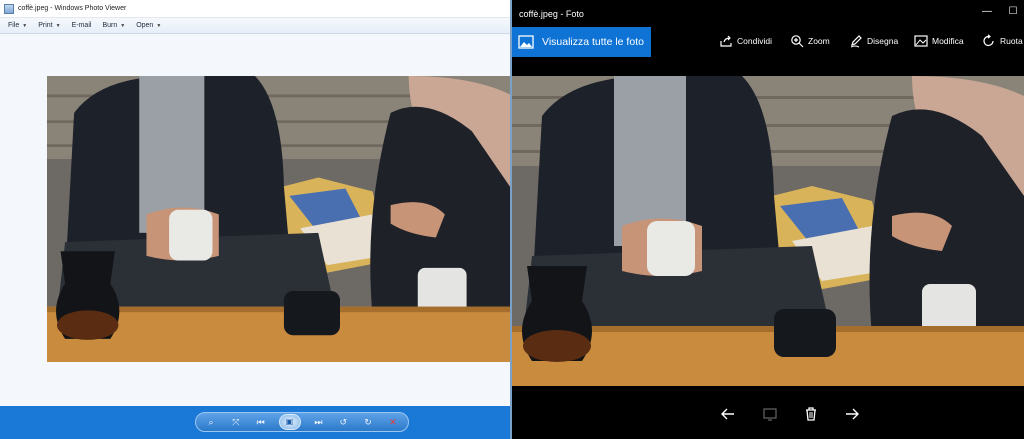 This screenshot has width=1024, height=439. I want to click on navigation-bar, so click(768, 415).